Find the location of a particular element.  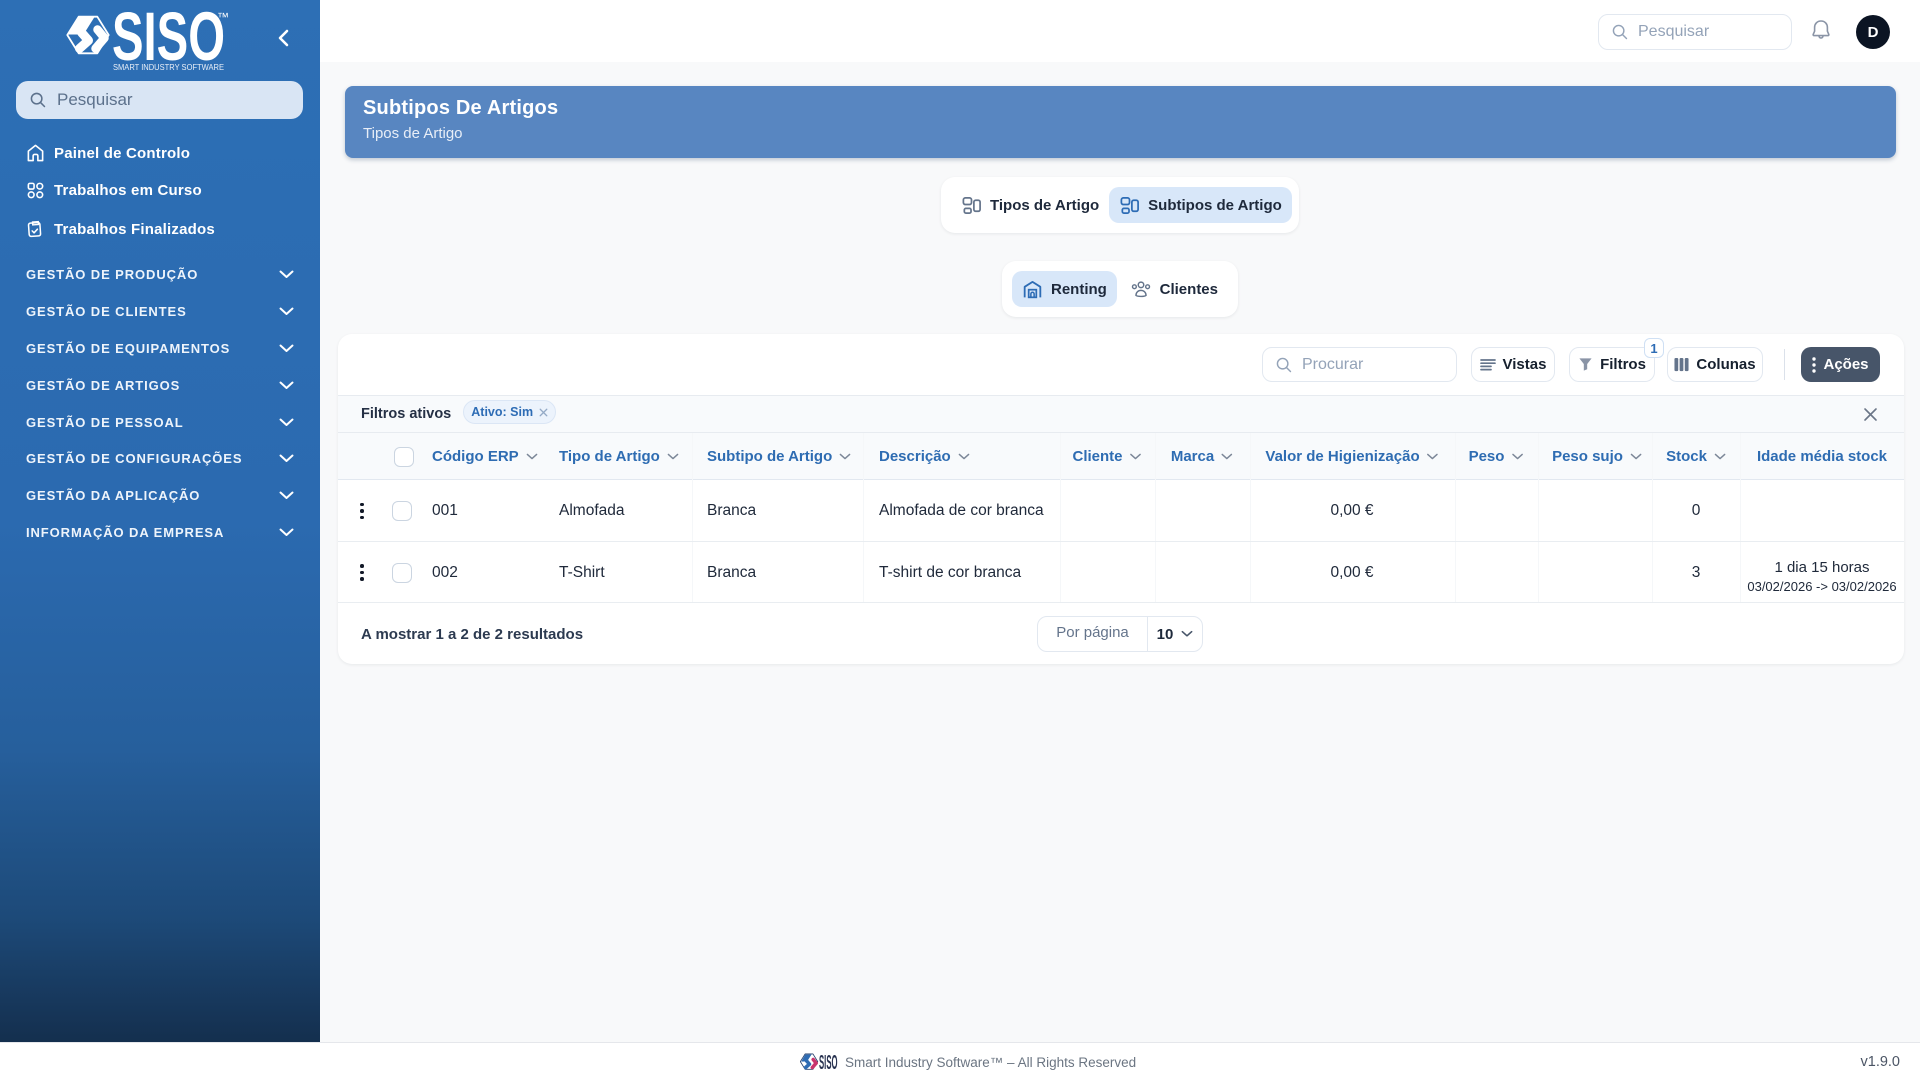

svg-text: SISO is located at coordinates (828, 1063).